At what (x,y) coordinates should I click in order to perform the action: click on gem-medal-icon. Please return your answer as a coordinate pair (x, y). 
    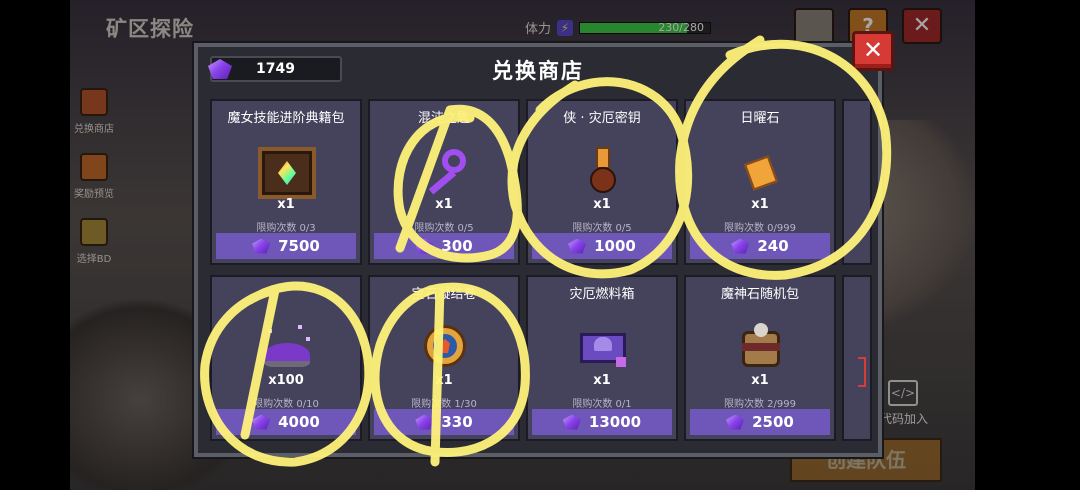
    Looking at the image, I should click on (445, 349).